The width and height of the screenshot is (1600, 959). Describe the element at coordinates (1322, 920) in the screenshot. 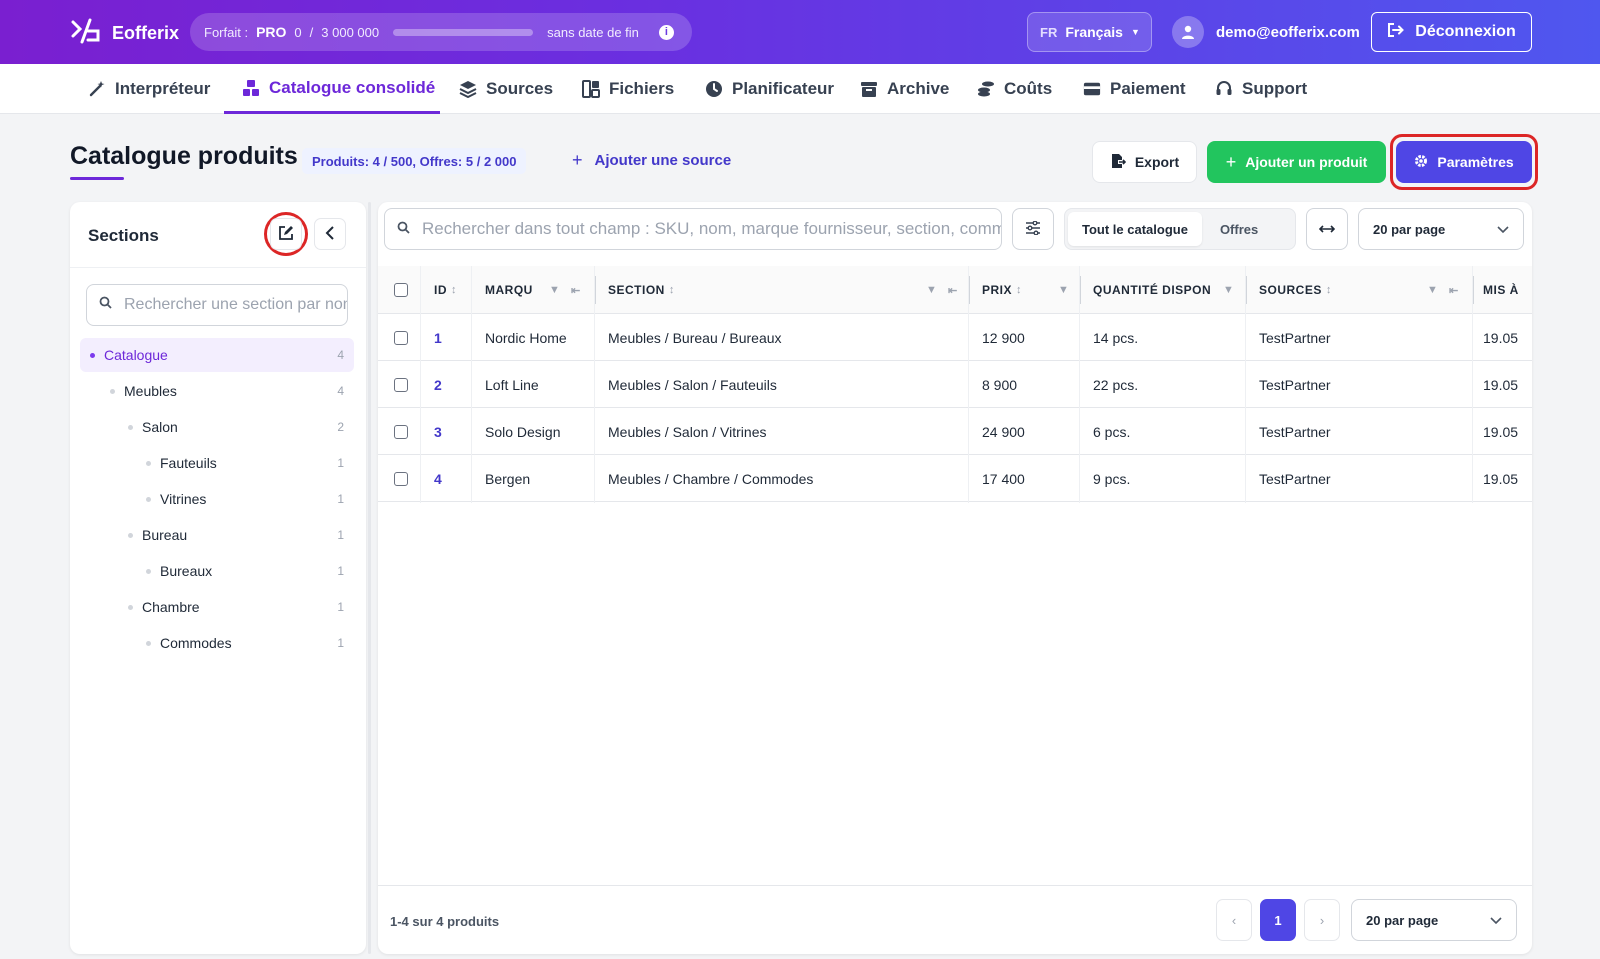

I see `next-page-button: ›` at that location.